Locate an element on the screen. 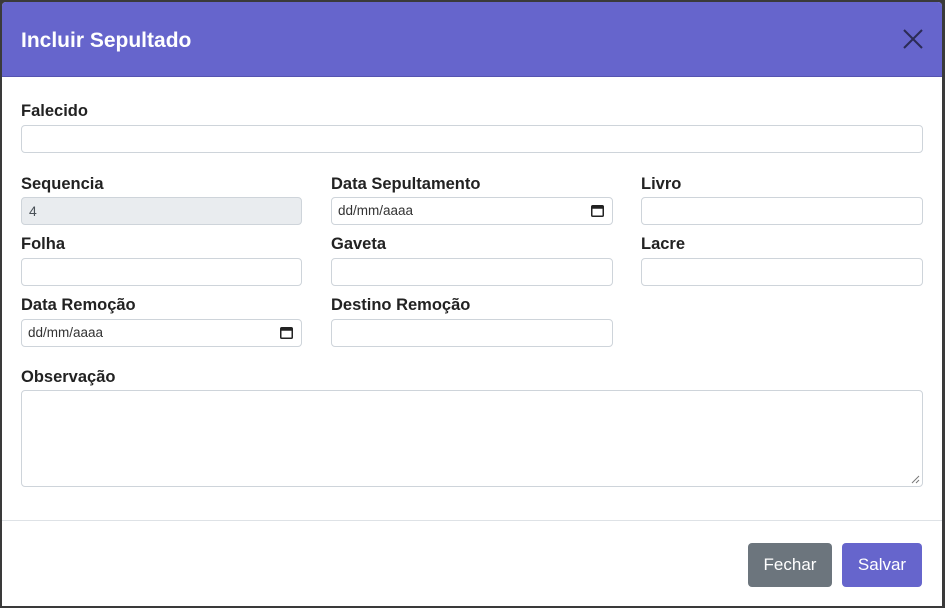 The width and height of the screenshot is (945, 608). folha-label: Folha is located at coordinates (43, 244).